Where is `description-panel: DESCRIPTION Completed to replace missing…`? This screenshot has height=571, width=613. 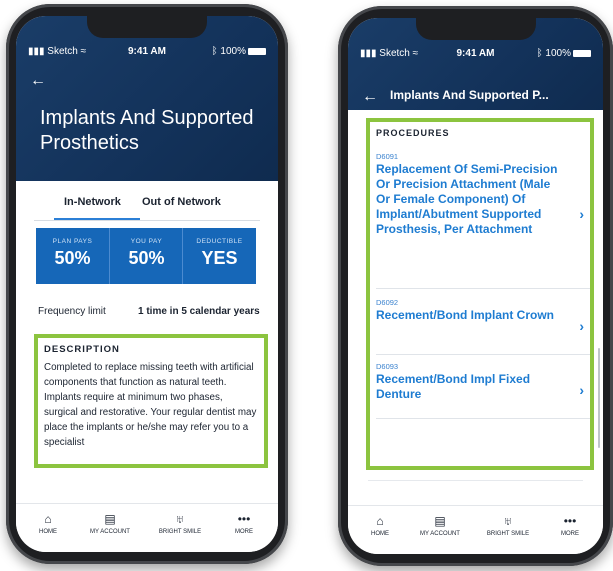
description-panel: DESCRIPTION Completed to replace missing… is located at coordinates (151, 401).